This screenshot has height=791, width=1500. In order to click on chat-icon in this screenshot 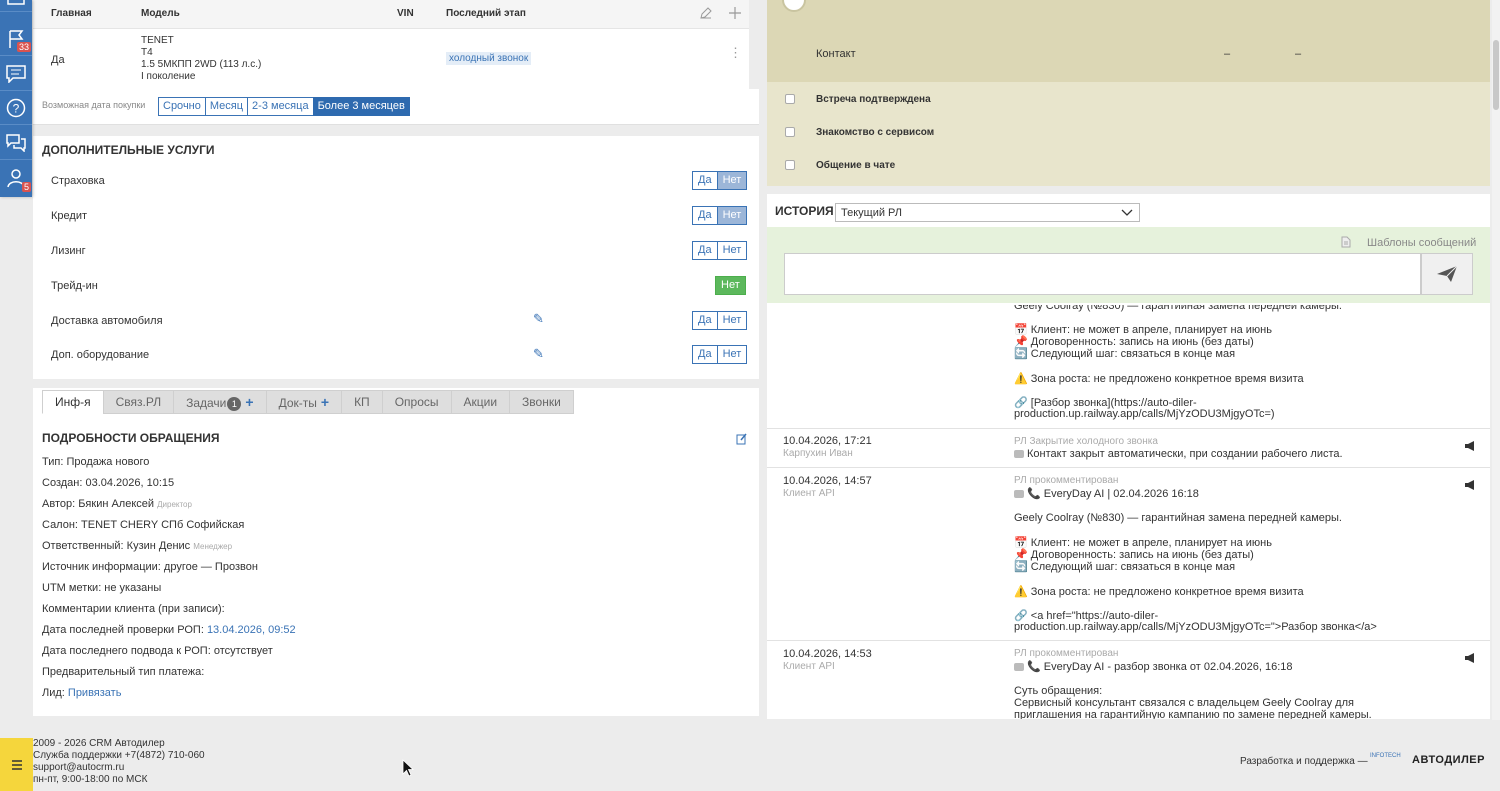, I will do `click(16, 142)`.